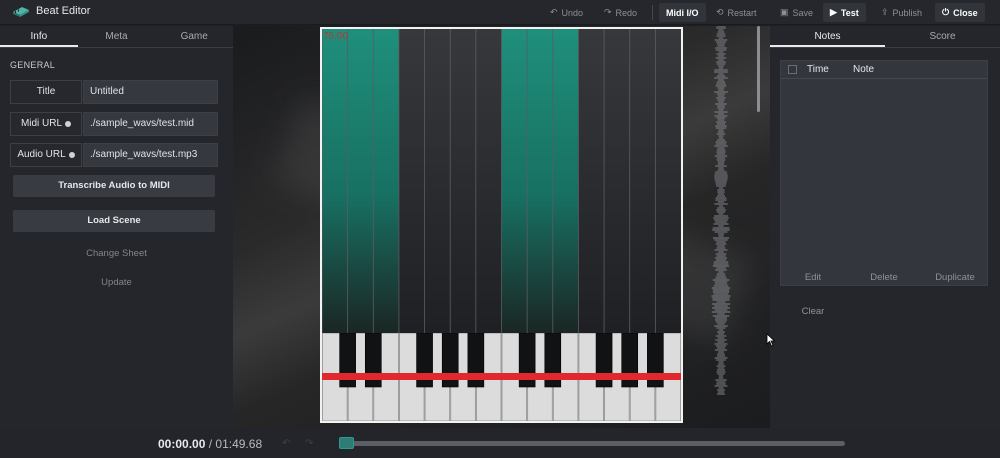  Describe the element at coordinates (942, 36) in the screenshot. I see `tab-score: Score` at that location.